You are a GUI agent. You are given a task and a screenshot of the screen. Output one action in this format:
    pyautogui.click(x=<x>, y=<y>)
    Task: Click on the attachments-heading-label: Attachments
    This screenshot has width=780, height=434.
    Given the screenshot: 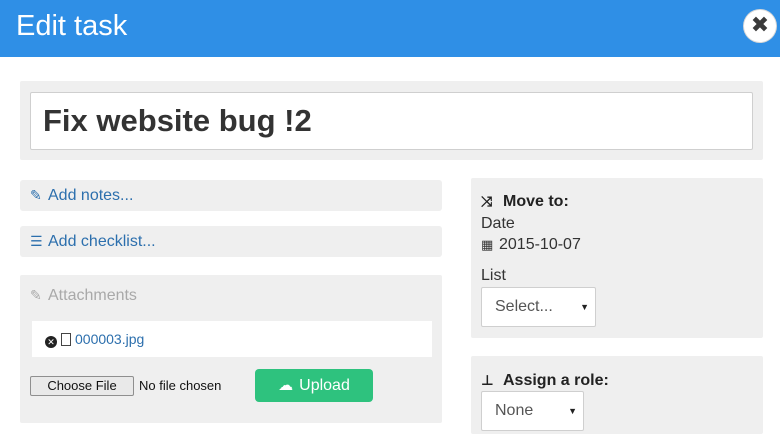 What is the action you would take?
    pyautogui.click(x=92, y=295)
    